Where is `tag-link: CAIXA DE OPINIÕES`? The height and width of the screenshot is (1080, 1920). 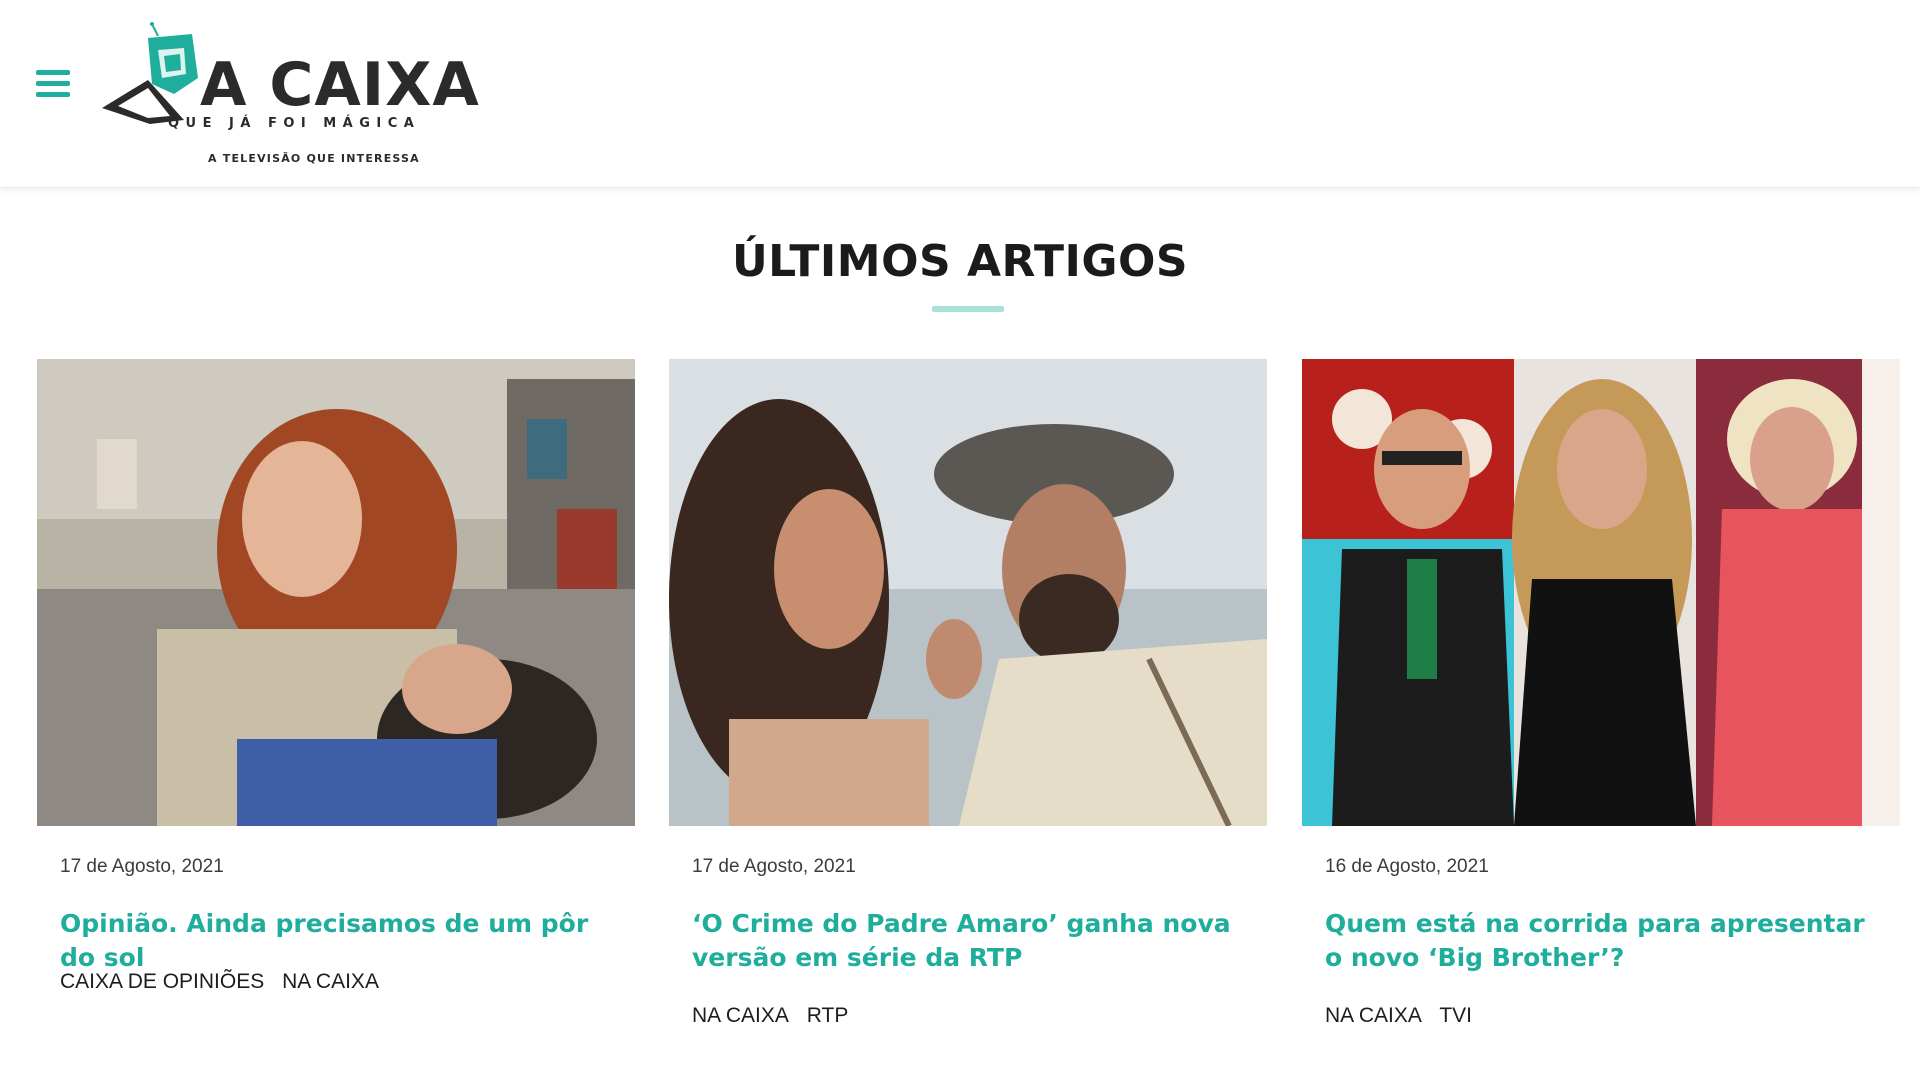
tag-link: CAIXA DE OPINIÕES is located at coordinates (162, 981).